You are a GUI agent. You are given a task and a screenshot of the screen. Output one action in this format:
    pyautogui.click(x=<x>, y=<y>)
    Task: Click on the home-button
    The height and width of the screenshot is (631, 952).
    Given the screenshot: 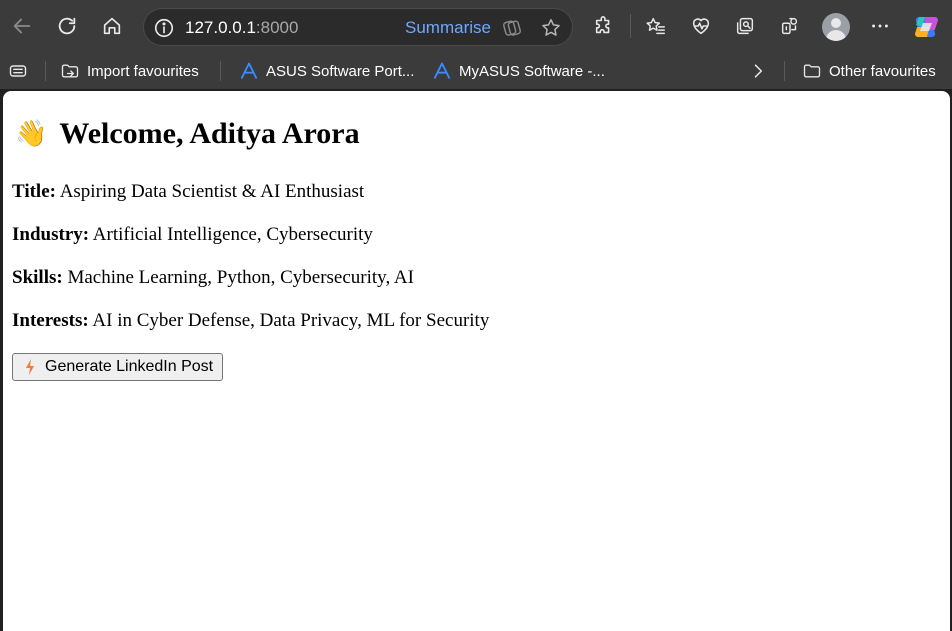 What is the action you would take?
    pyautogui.click(x=112, y=26)
    